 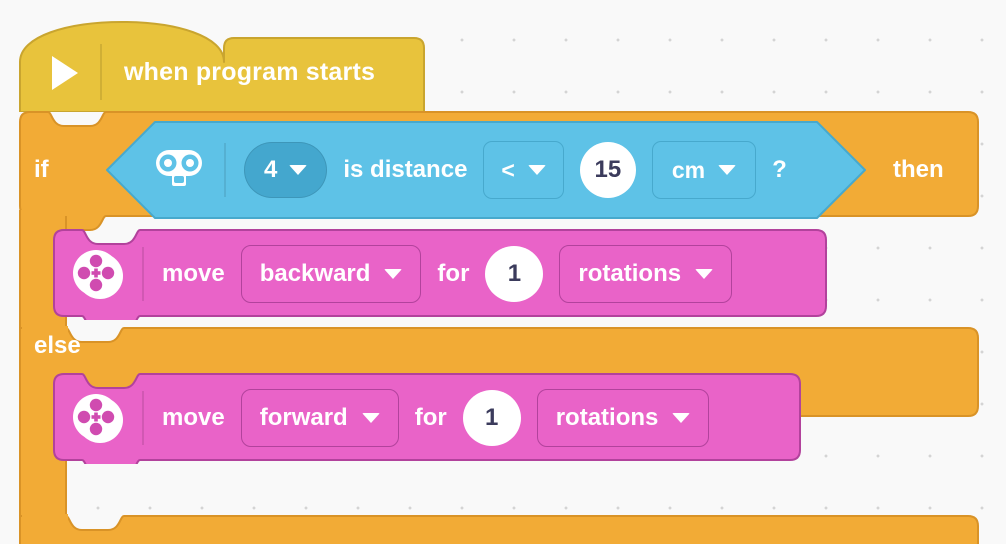 What do you see at coordinates (303, 417) in the screenshot?
I see `move-direction-value: forward` at bounding box center [303, 417].